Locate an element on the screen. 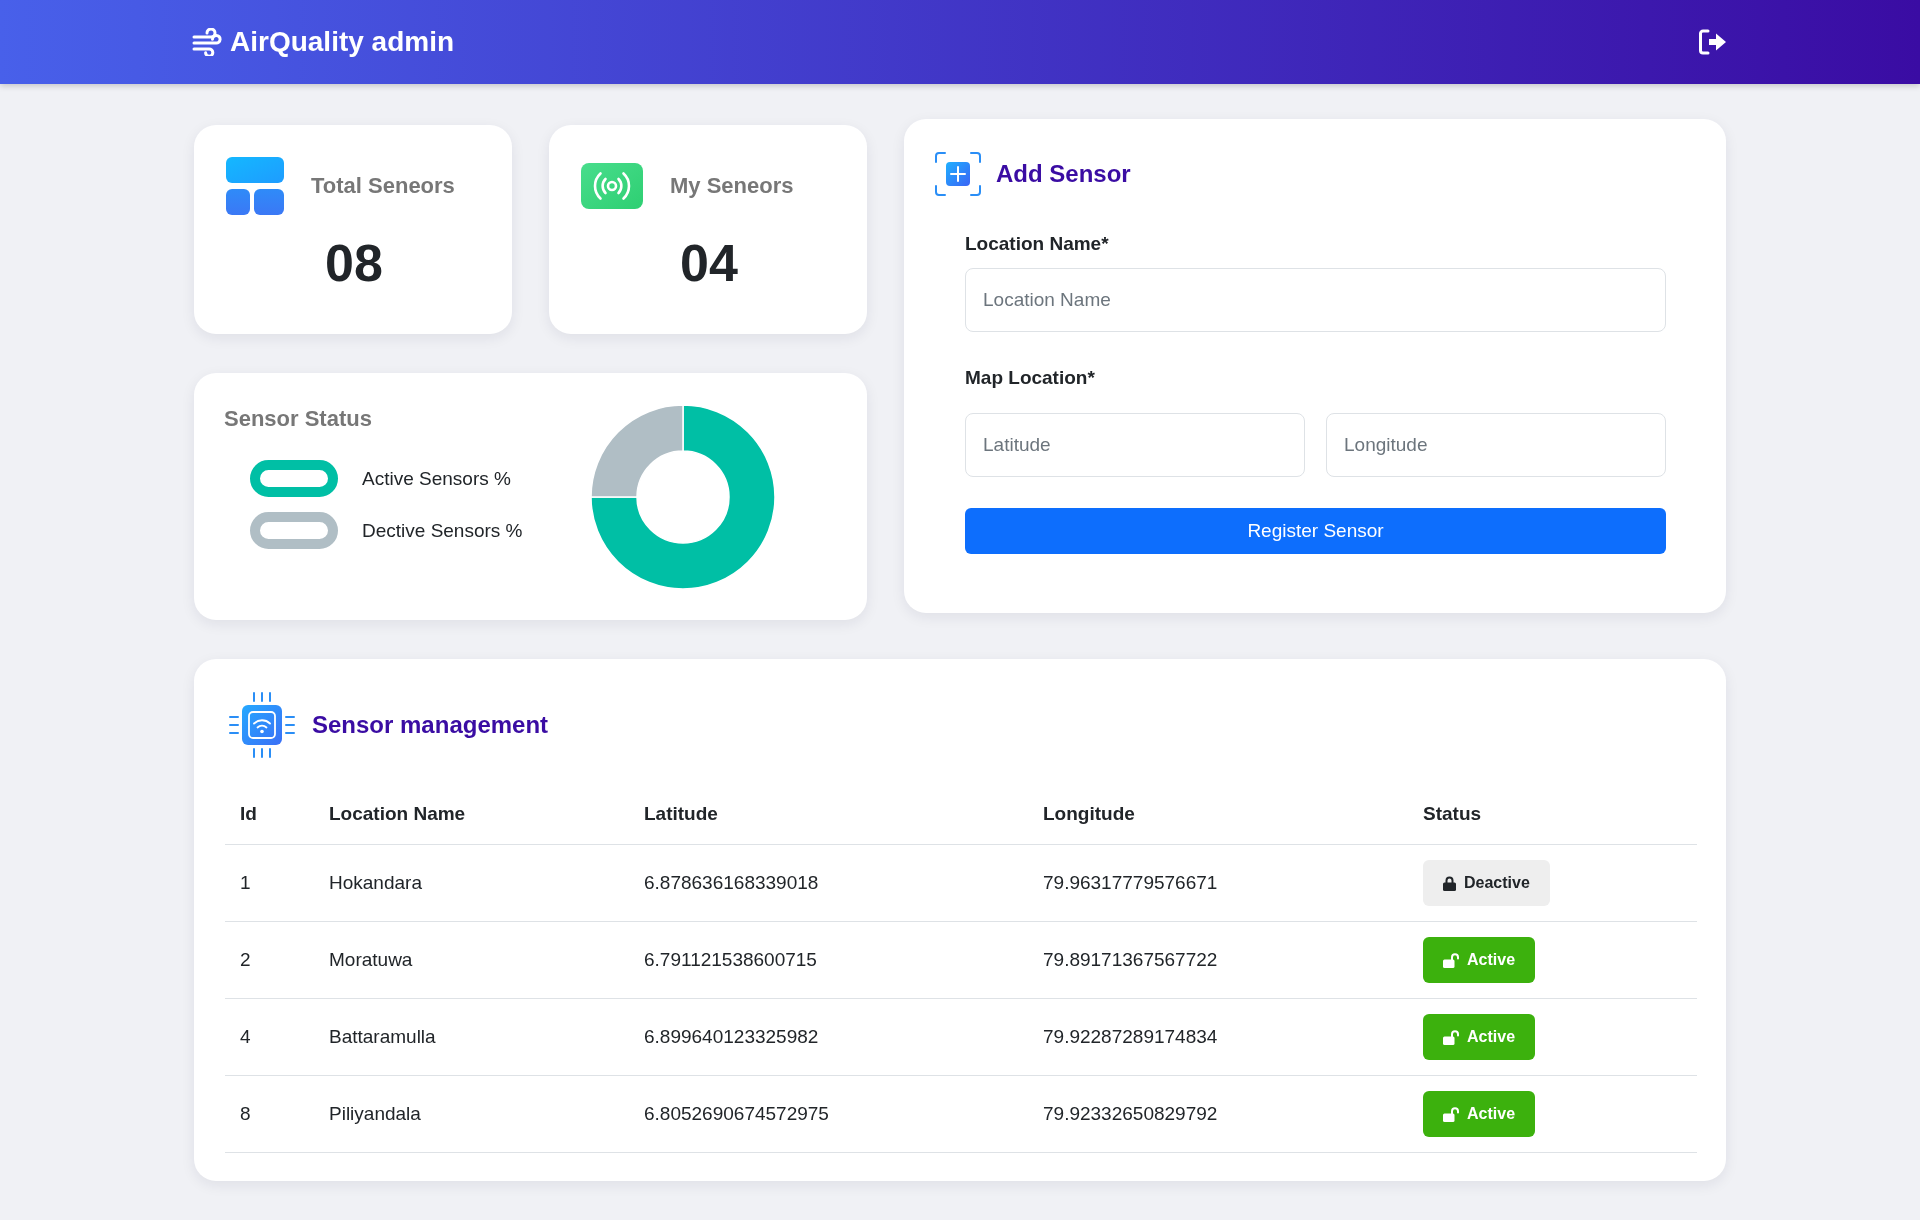  table-cell: 6.791121538600715 is located at coordinates (828, 960).